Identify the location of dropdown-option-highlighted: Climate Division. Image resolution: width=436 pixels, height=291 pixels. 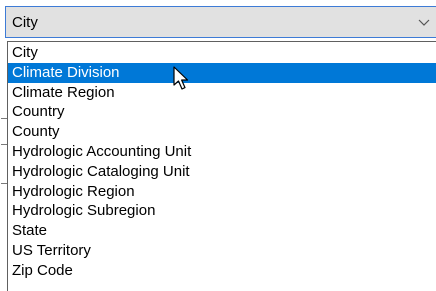
(222, 72).